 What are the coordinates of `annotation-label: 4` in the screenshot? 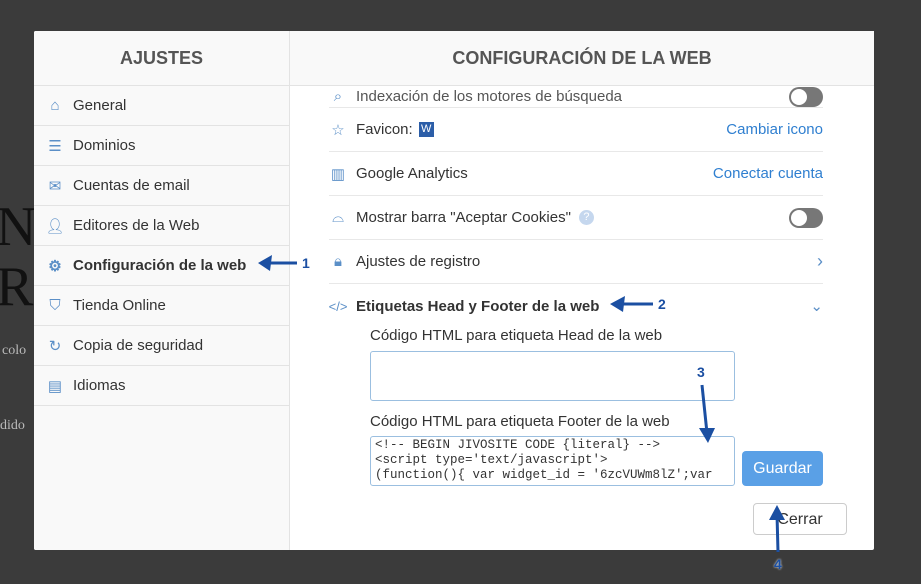 It's located at (778, 564).